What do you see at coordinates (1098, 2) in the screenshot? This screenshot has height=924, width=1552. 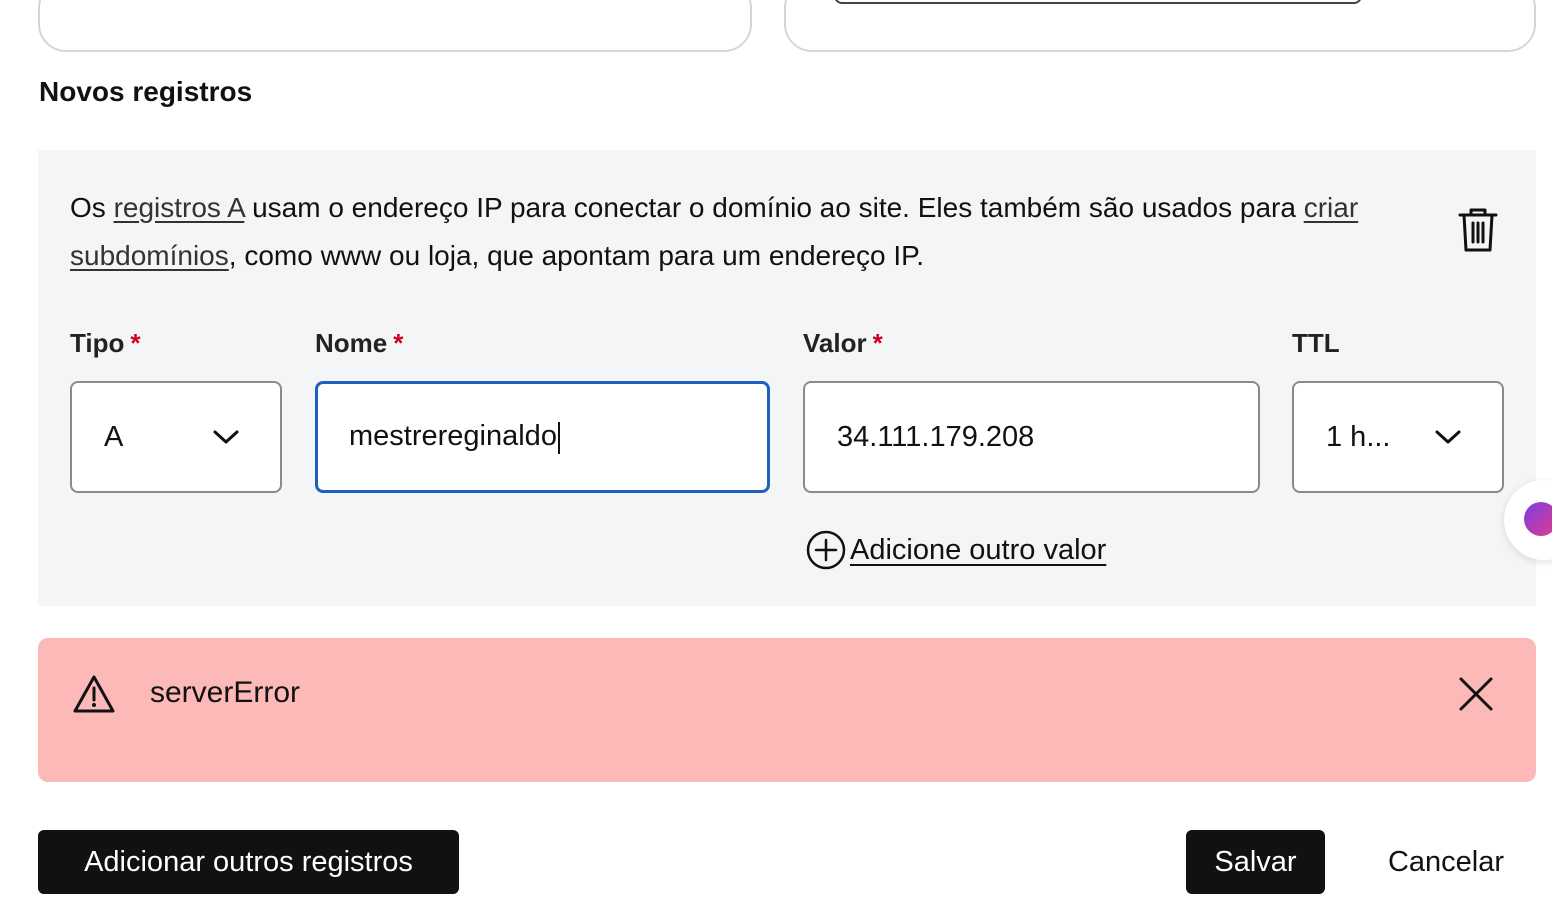 I see `top-field` at bounding box center [1098, 2].